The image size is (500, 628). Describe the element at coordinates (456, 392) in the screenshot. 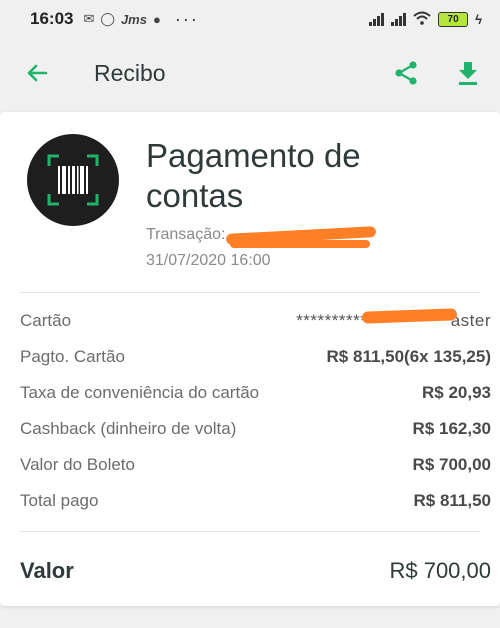

I see `row-value: R$ 20,93` at that location.